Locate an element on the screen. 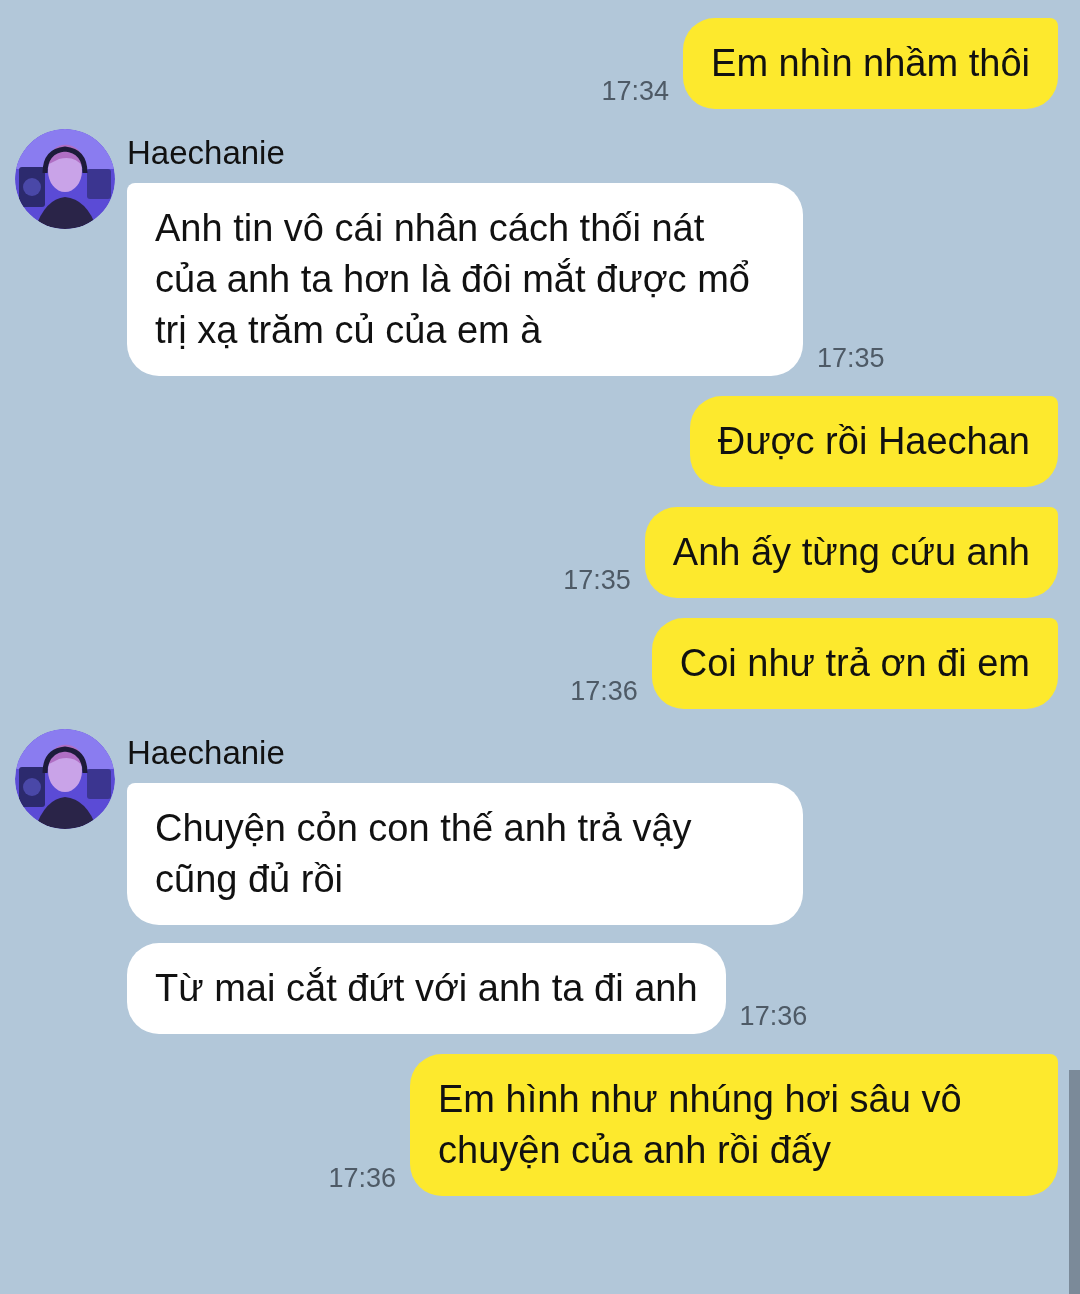 The image size is (1080, 1294). sent-message-bubble: Em hình như nhúng hơi sâu vô chuyện của anh rồi đấy is located at coordinates (734, 1125).